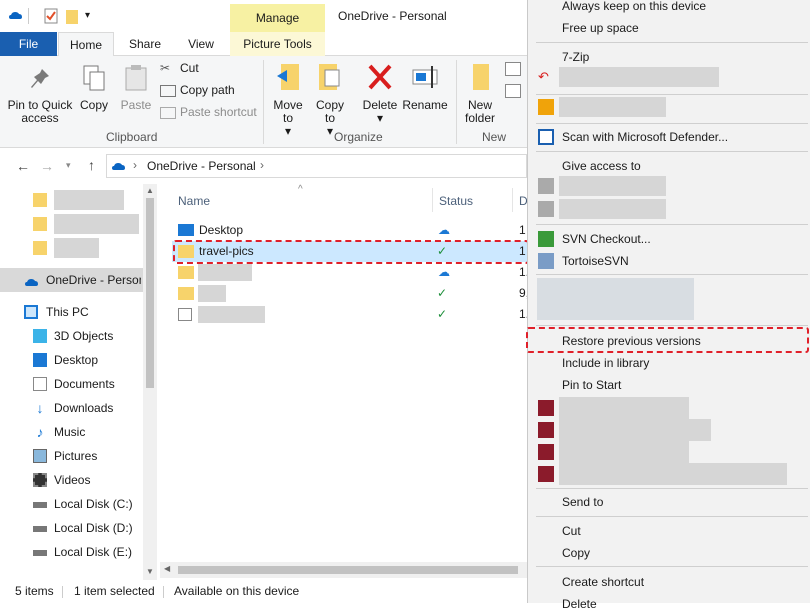 The image size is (810, 612). What do you see at coordinates (76, 360) in the screenshot?
I see `nav-label: Desktop` at bounding box center [76, 360].